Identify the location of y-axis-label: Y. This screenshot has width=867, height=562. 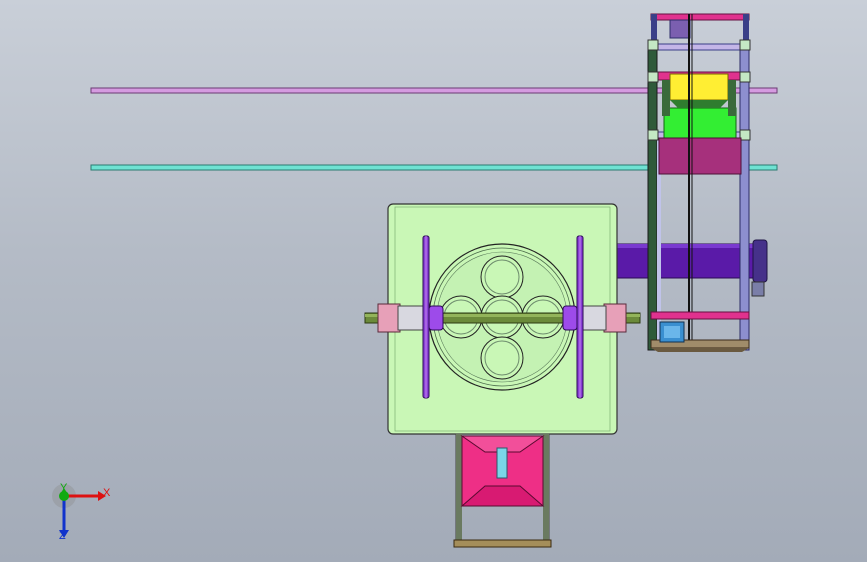
(64, 488).